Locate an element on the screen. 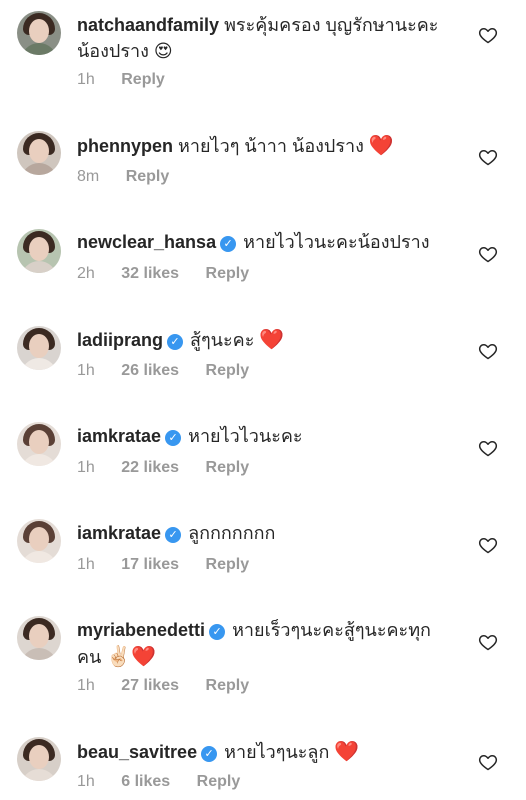 The height and width of the screenshot is (800, 526). comment-username: natchaandfamily is located at coordinates (148, 25).